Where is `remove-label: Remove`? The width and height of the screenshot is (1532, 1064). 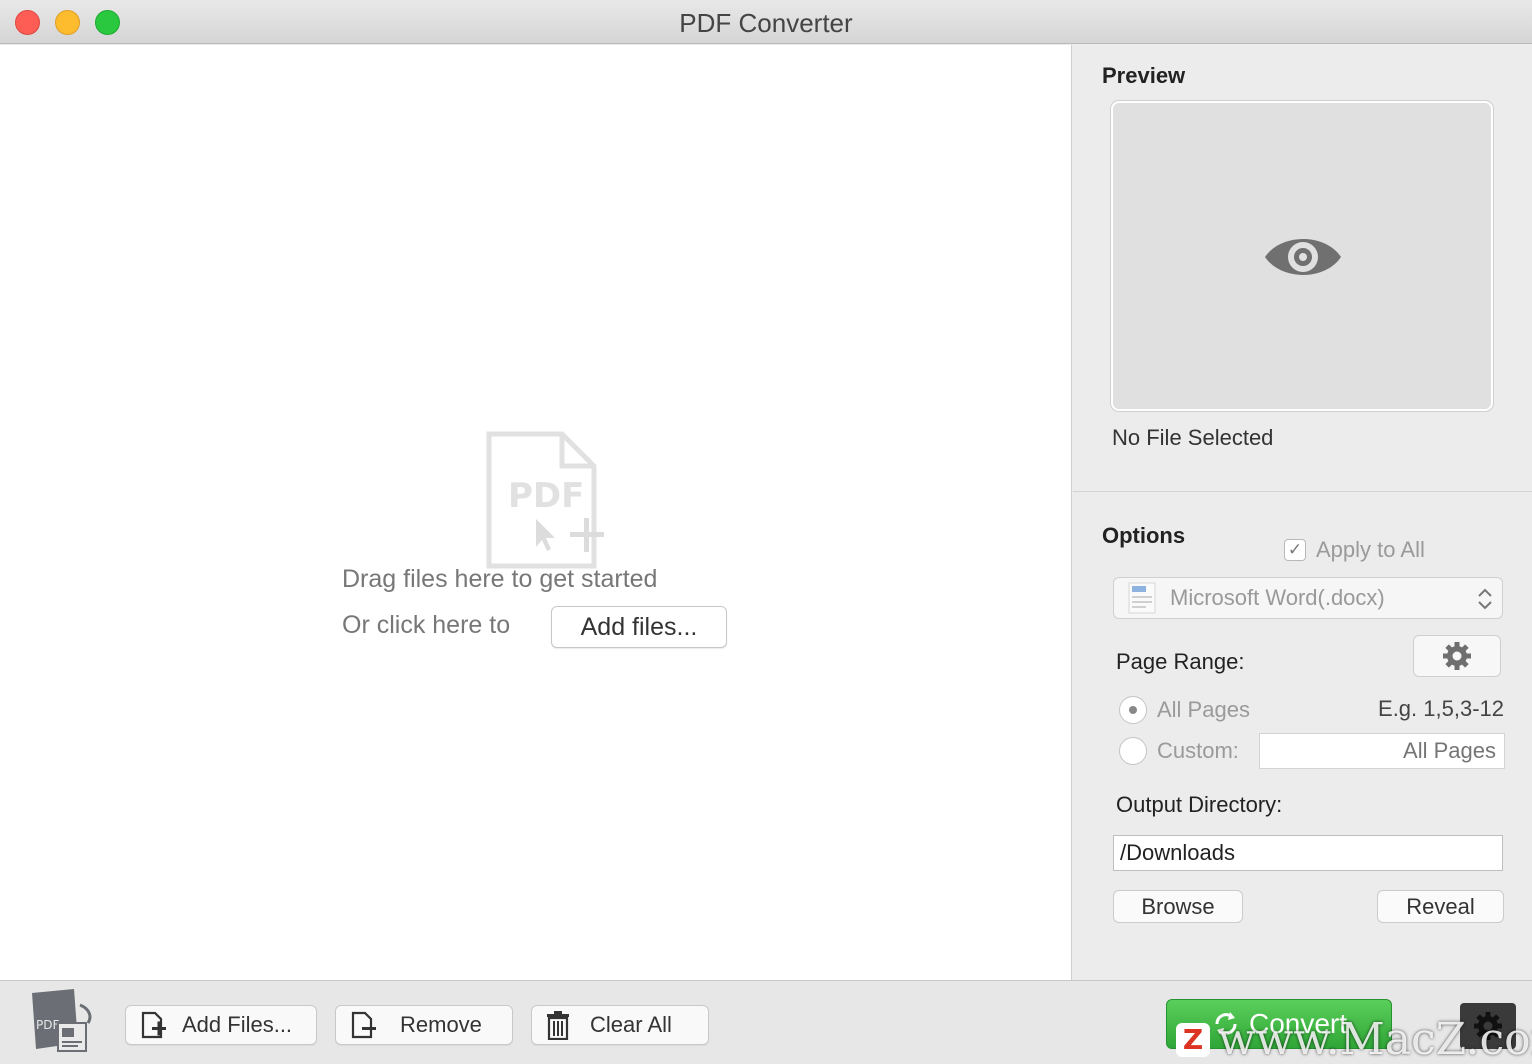 remove-label: Remove is located at coordinates (441, 1024).